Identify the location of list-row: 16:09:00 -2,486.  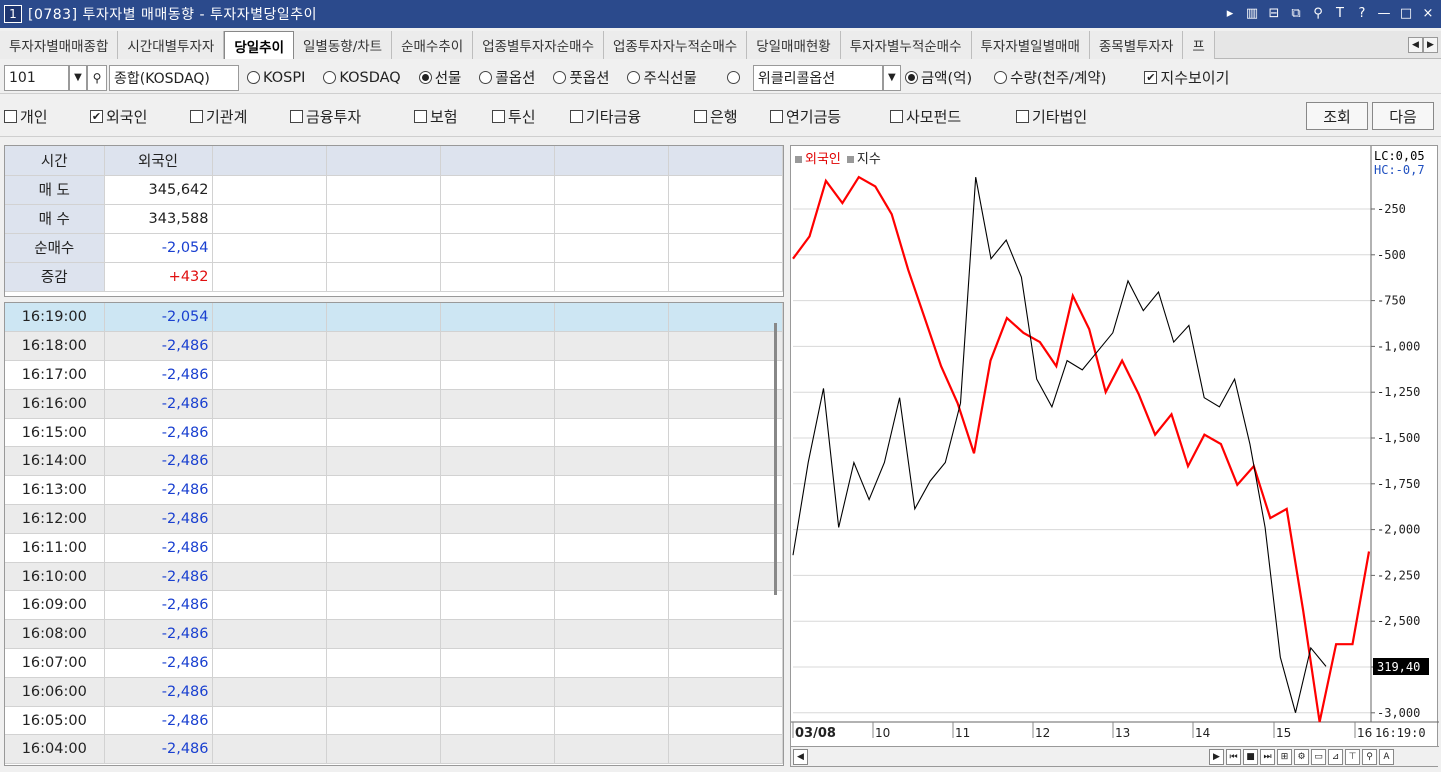
(394, 605).